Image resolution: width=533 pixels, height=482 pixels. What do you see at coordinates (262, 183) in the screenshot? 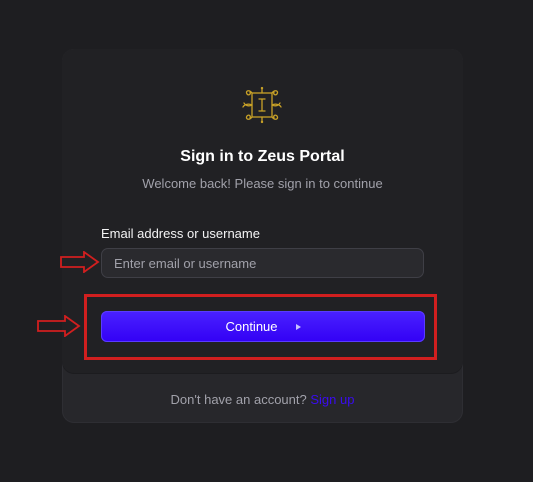
I see `page-subtitle: Welcome back! Please sign in to continue` at bounding box center [262, 183].